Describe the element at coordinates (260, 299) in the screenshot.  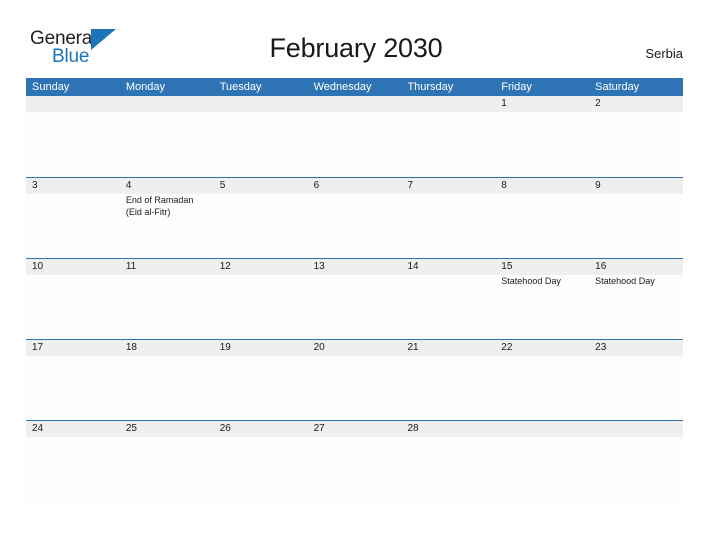
I see `calendar-day-cell: 12` at that location.